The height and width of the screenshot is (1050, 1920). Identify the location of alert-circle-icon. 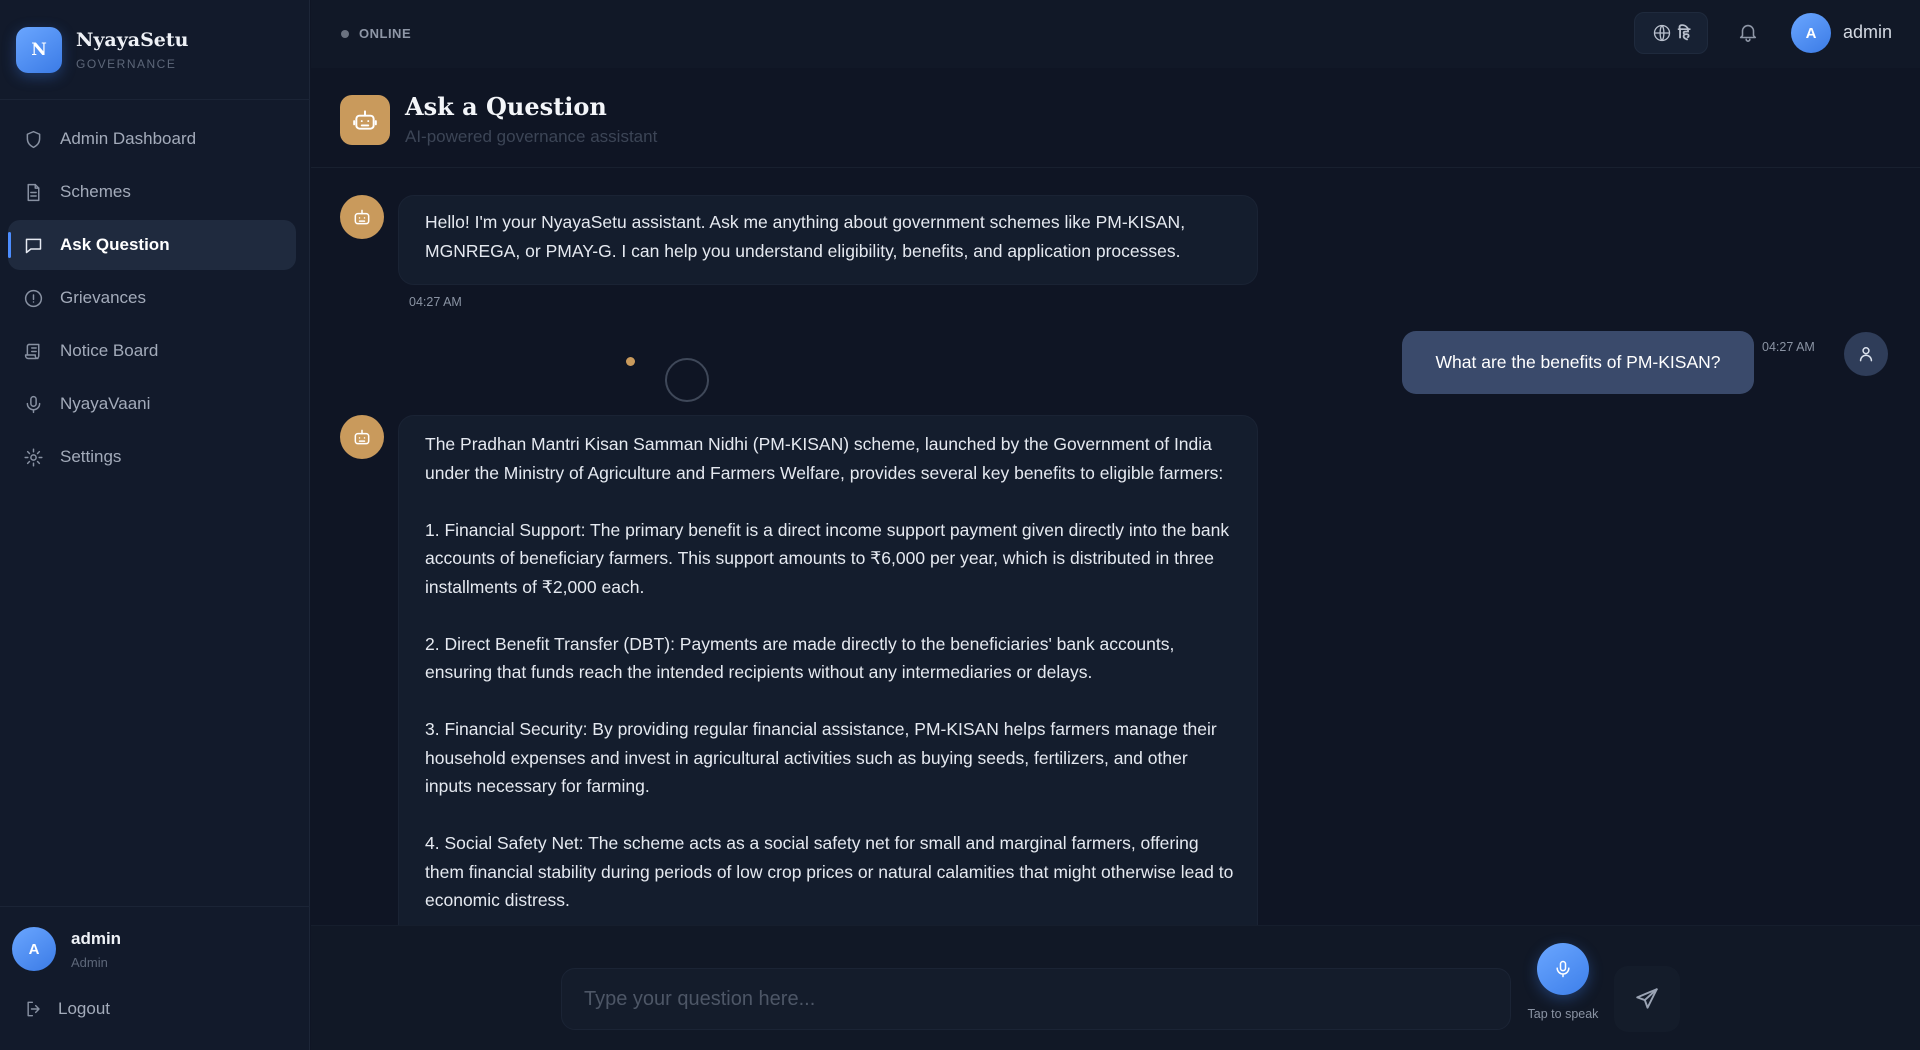
(33, 298).